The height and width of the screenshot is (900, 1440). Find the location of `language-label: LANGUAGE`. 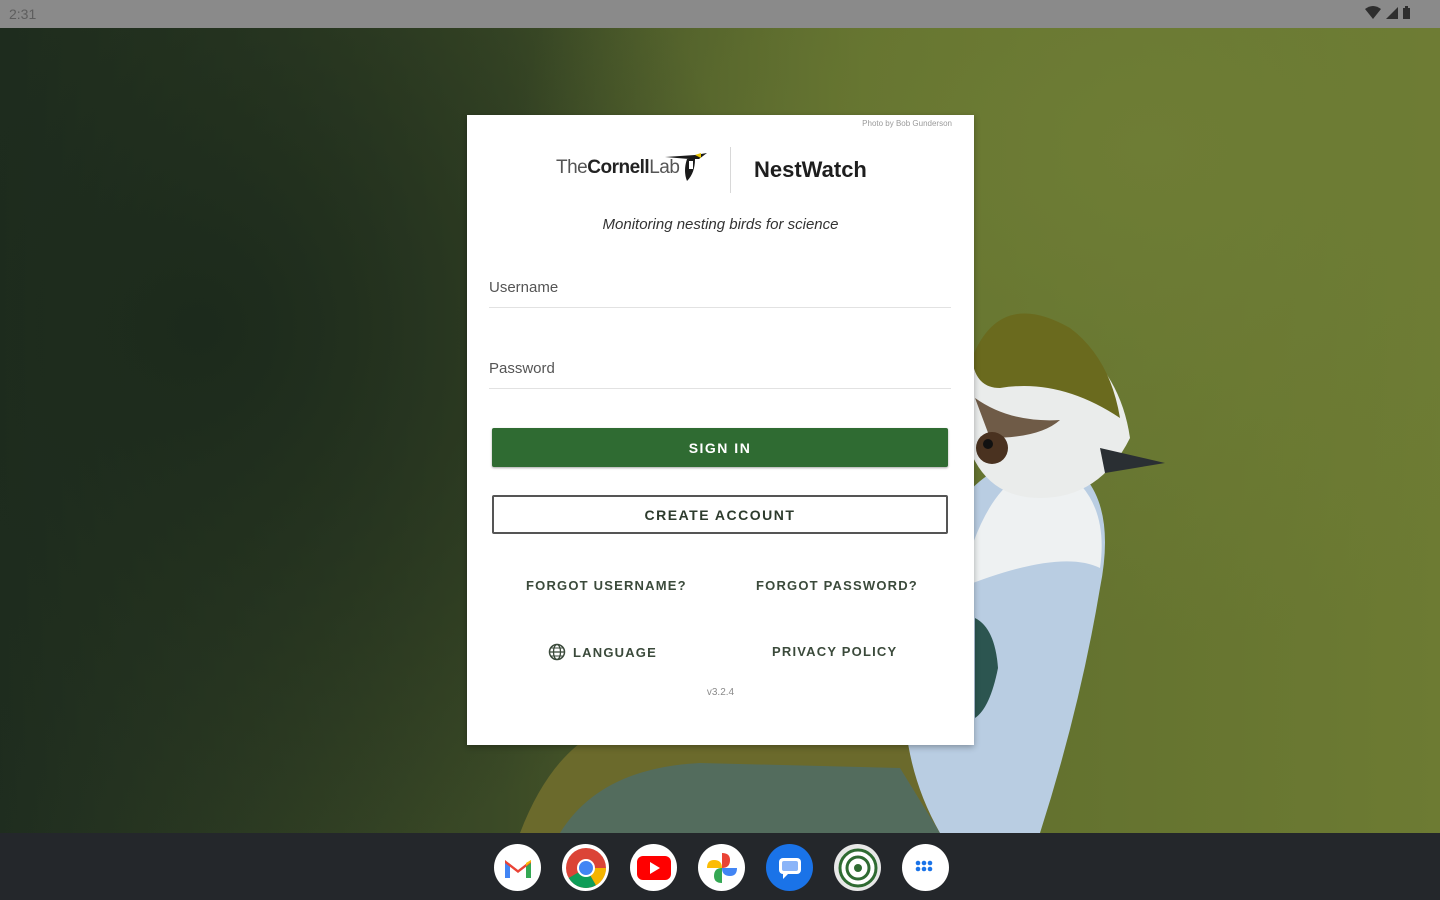

language-label: LANGUAGE is located at coordinates (615, 652).